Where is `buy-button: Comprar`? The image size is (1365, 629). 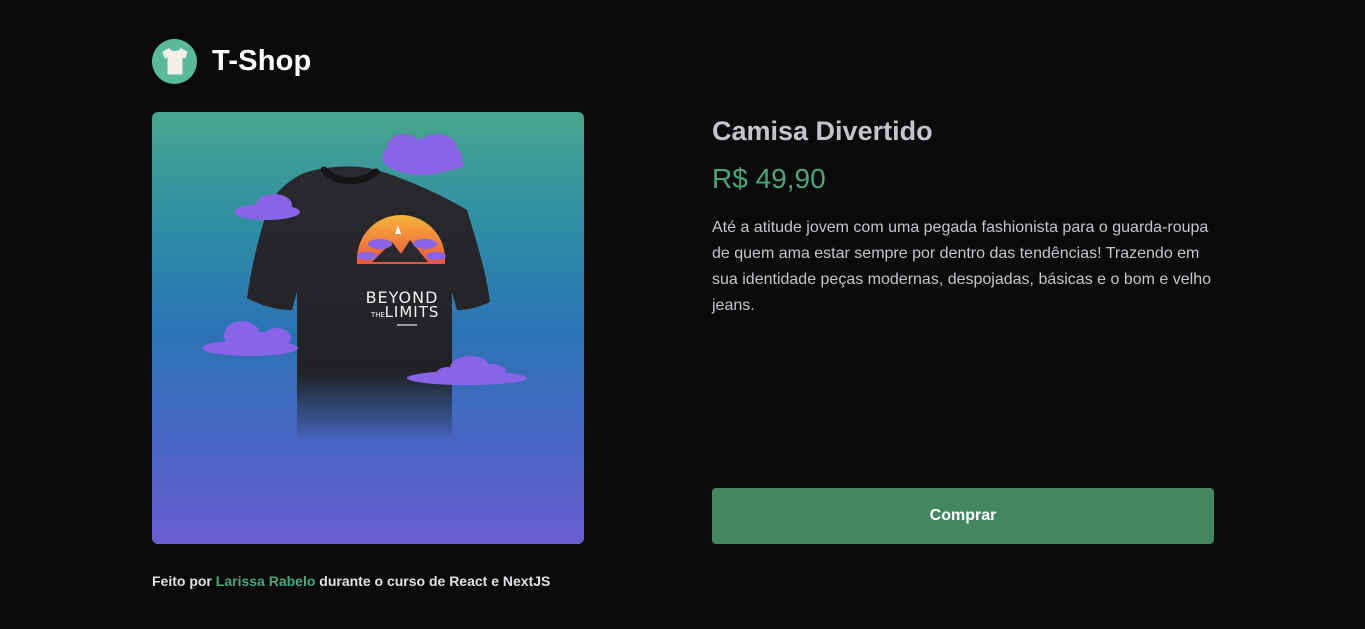
buy-button: Comprar is located at coordinates (963, 516).